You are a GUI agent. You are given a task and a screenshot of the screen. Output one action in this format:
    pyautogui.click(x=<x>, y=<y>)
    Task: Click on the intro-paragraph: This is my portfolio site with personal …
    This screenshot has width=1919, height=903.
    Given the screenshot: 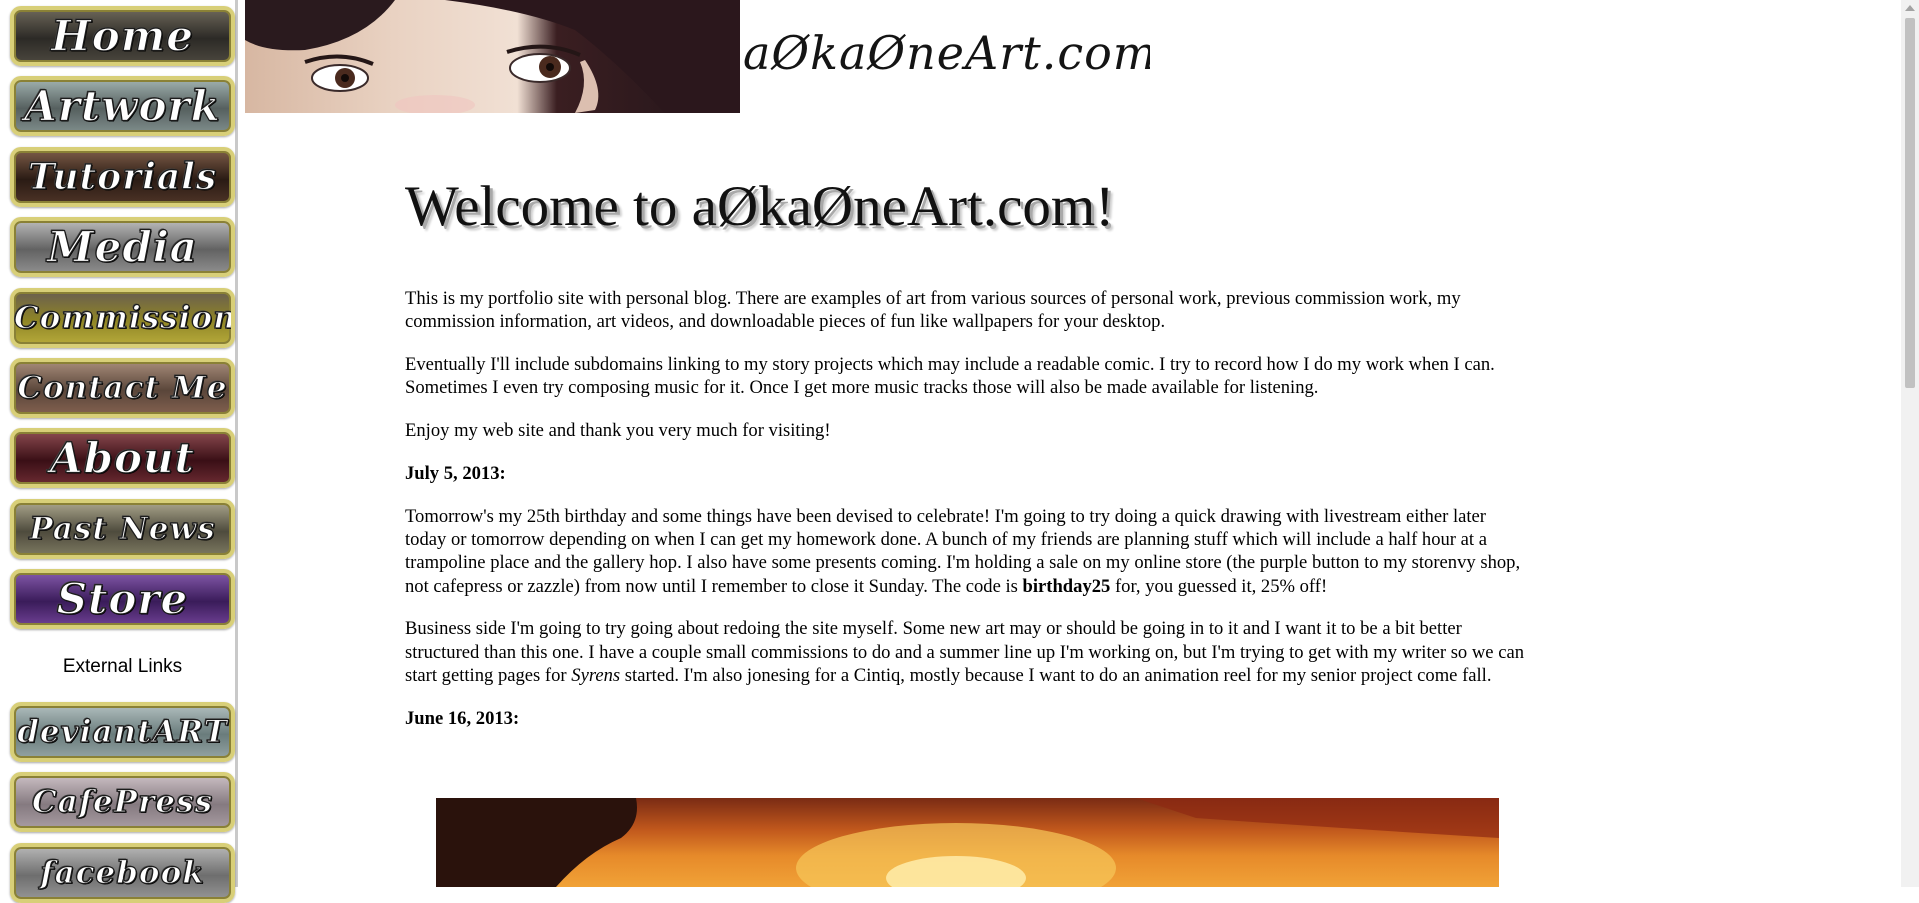 What is the action you would take?
    pyautogui.click(x=933, y=310)
    